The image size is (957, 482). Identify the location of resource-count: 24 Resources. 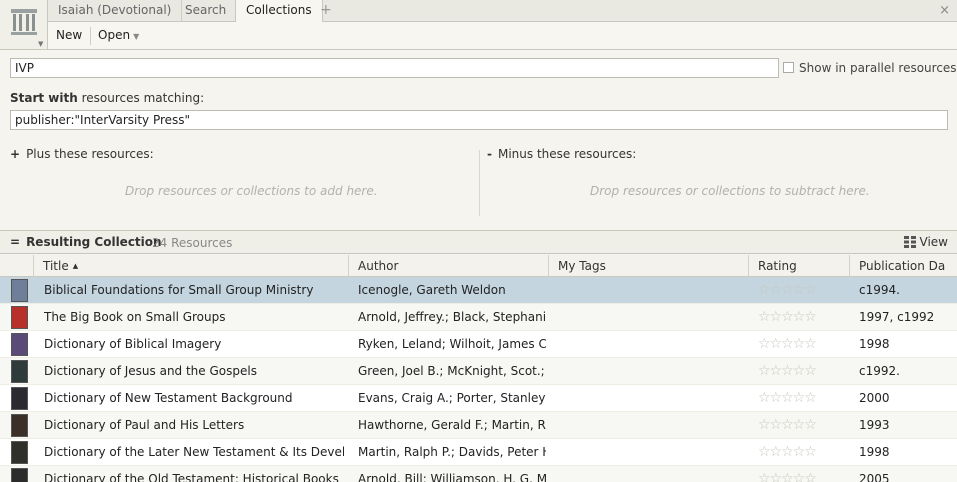
(192, 243).